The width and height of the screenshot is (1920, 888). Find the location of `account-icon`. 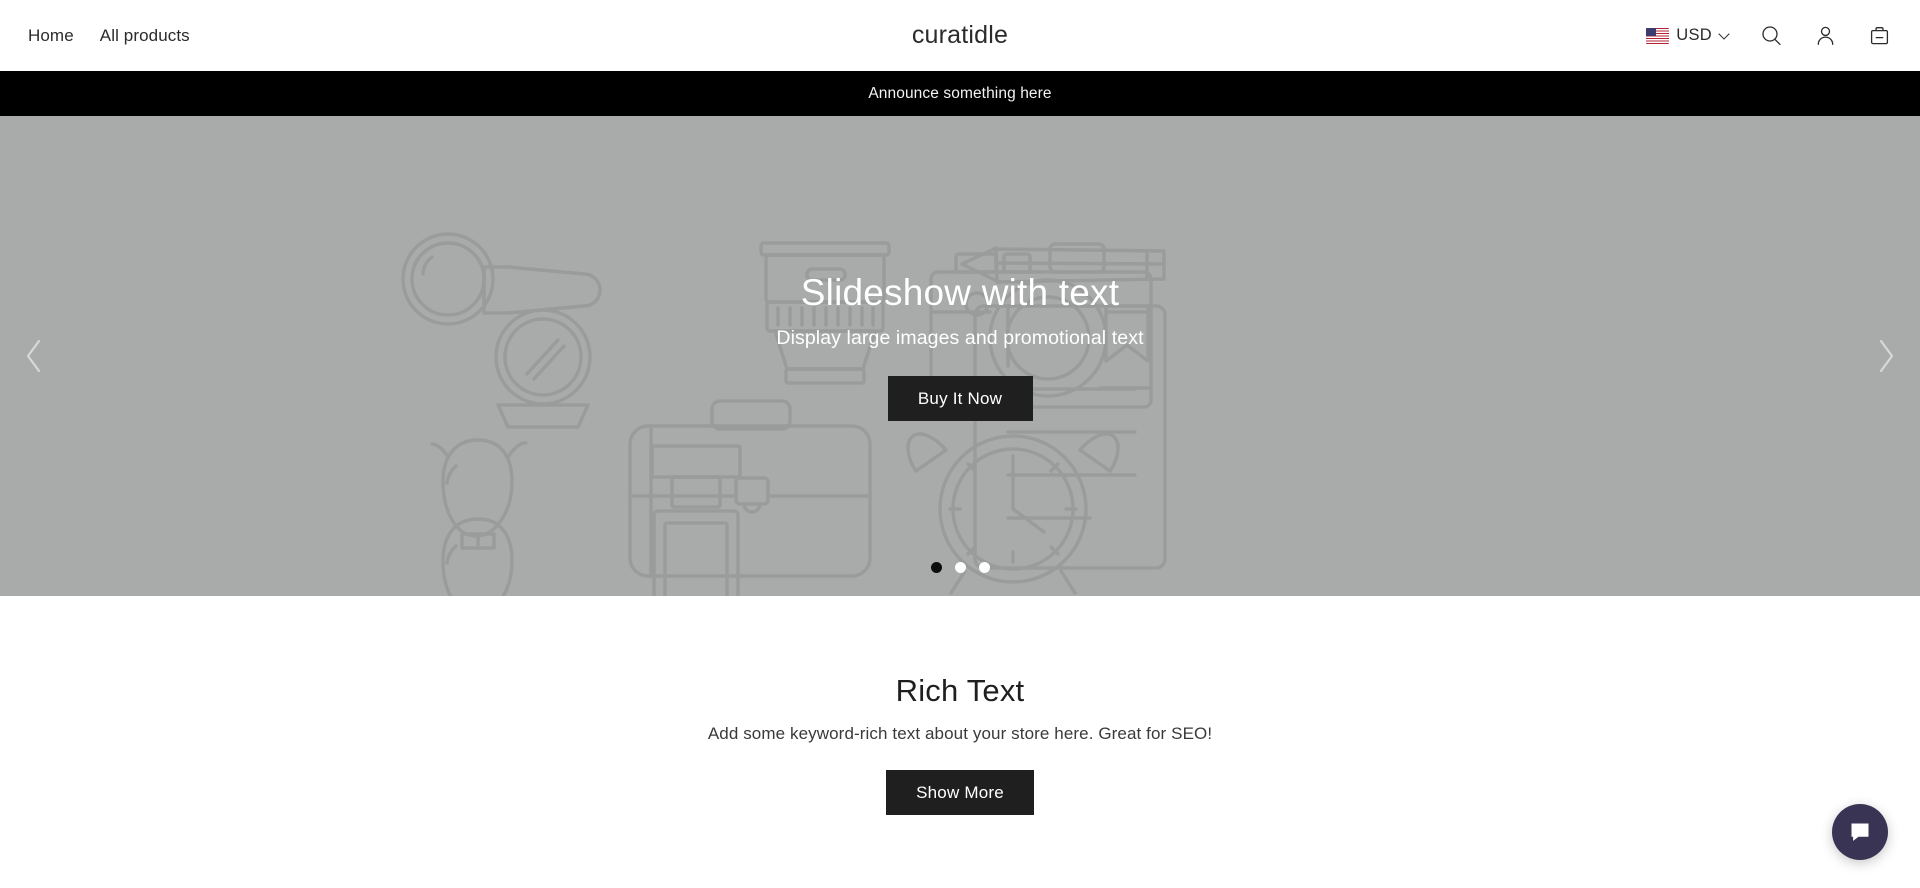

account-icon is located at coordinates (1825, 36).